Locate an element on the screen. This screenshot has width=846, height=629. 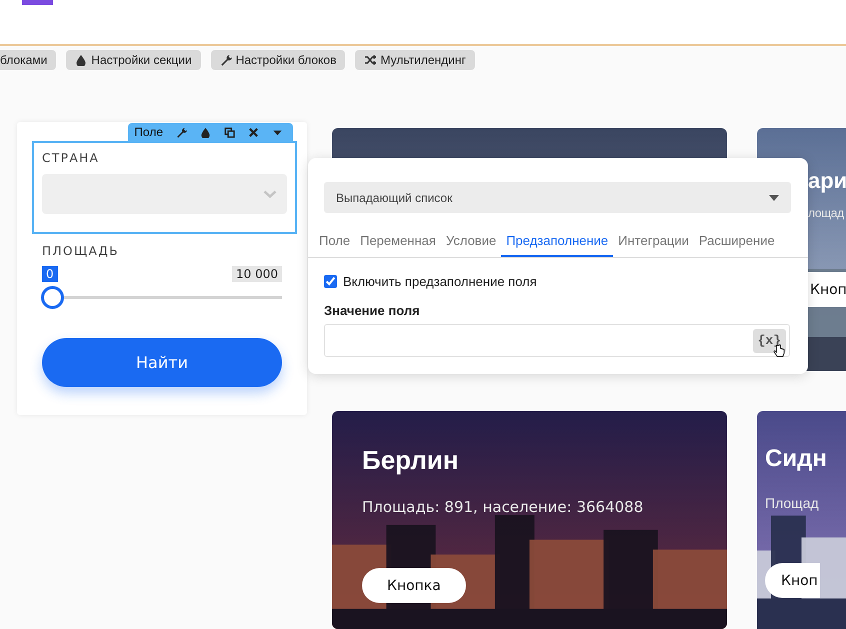
field-label: СТРАНА is located at coordinates (71, 158).